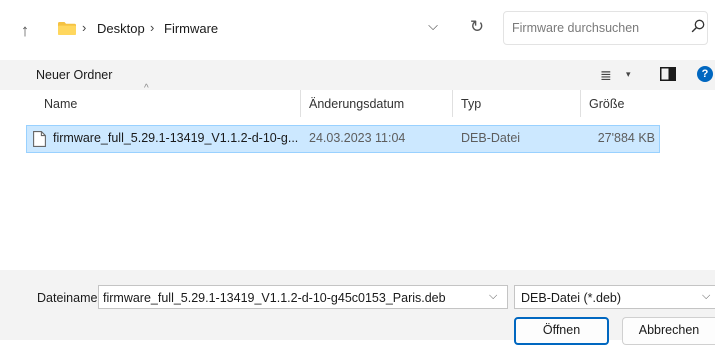 The width and height of the screenshot is (715, 345). Describe the element at coordinates (60, 104) in the screenshot. I see `column-header-name: Name` at that location.